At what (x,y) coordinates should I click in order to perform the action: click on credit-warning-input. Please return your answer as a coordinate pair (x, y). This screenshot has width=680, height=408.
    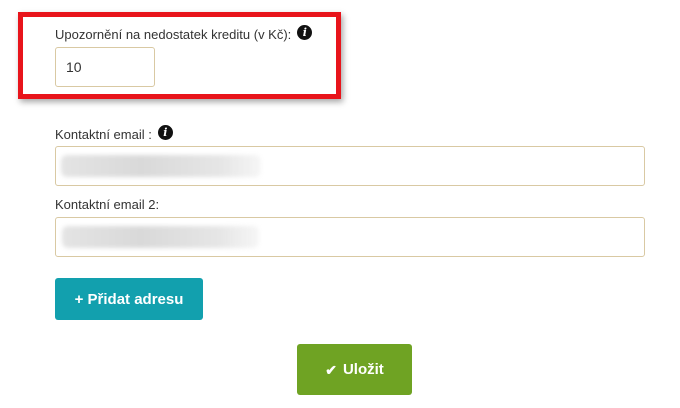
    Looking at the image, I should click on (105, 67).